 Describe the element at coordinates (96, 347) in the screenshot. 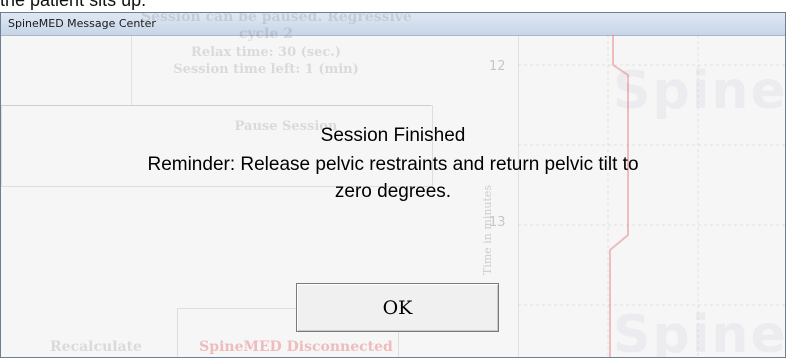

I see `bg-recalculate-button: Recalculate` at that location.